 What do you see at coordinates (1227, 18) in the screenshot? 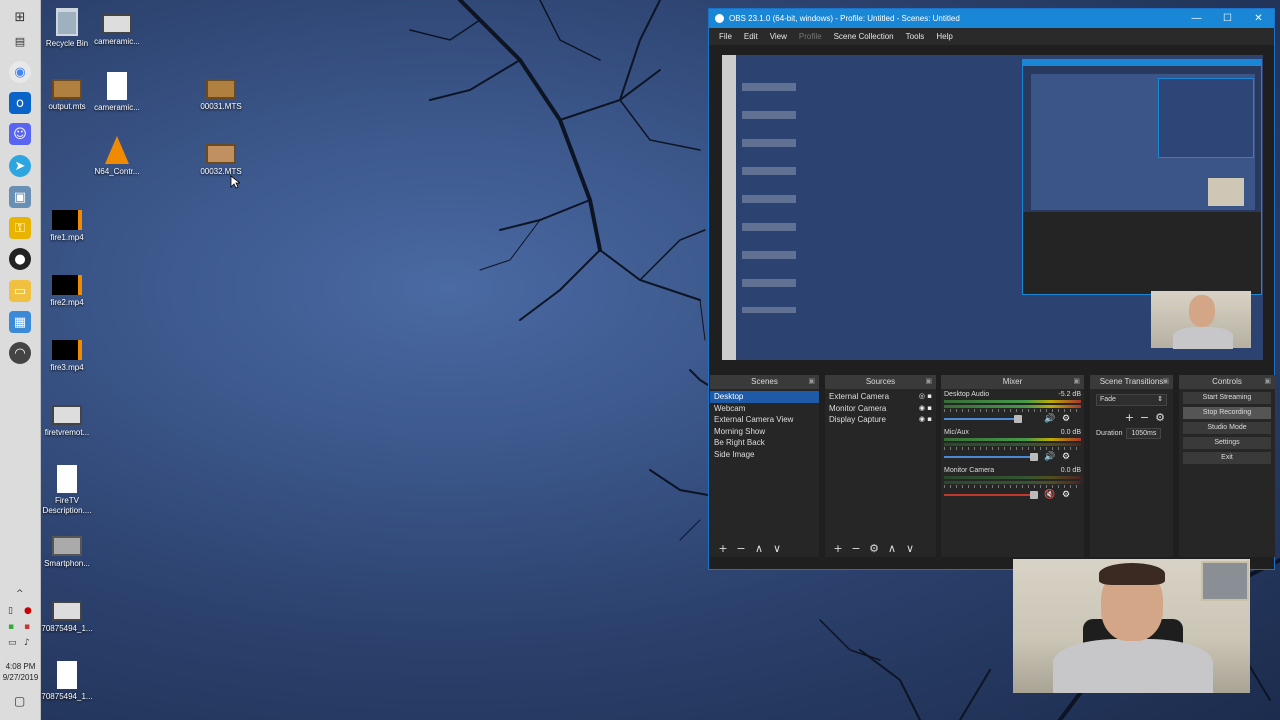
I see `maximize-icon: ☐` at bounding box center [1227, 18].